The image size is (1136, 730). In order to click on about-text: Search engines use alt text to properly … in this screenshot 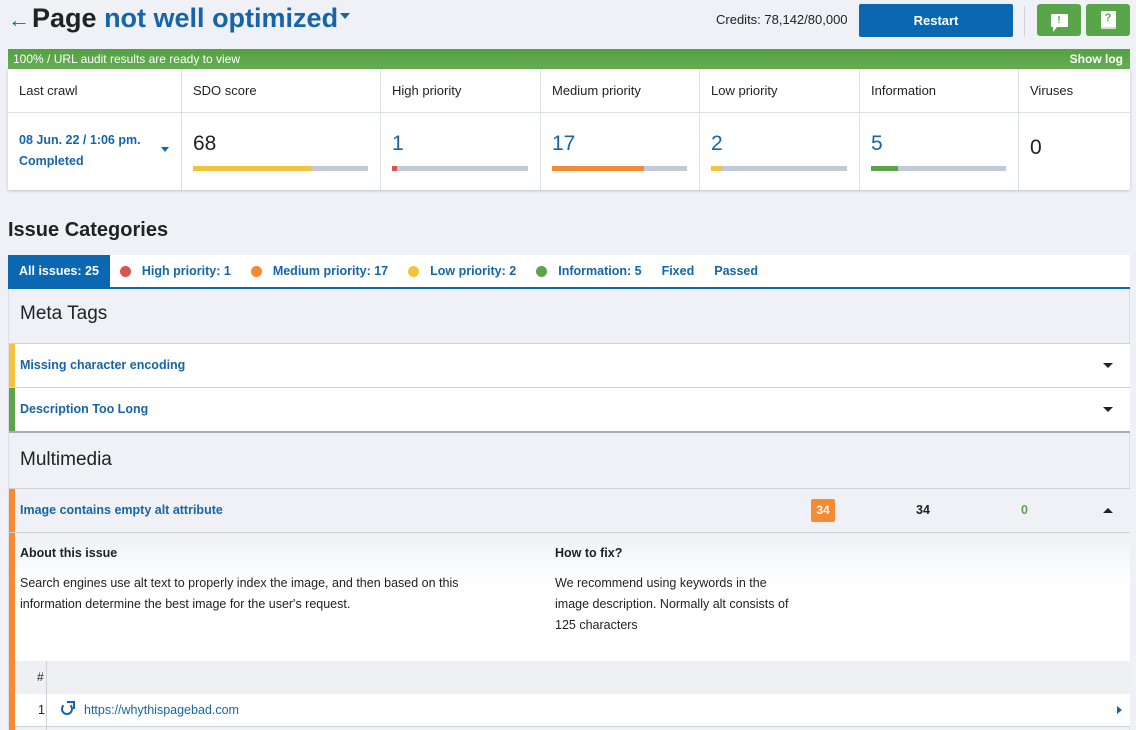, I will do `click(239, 593)`.